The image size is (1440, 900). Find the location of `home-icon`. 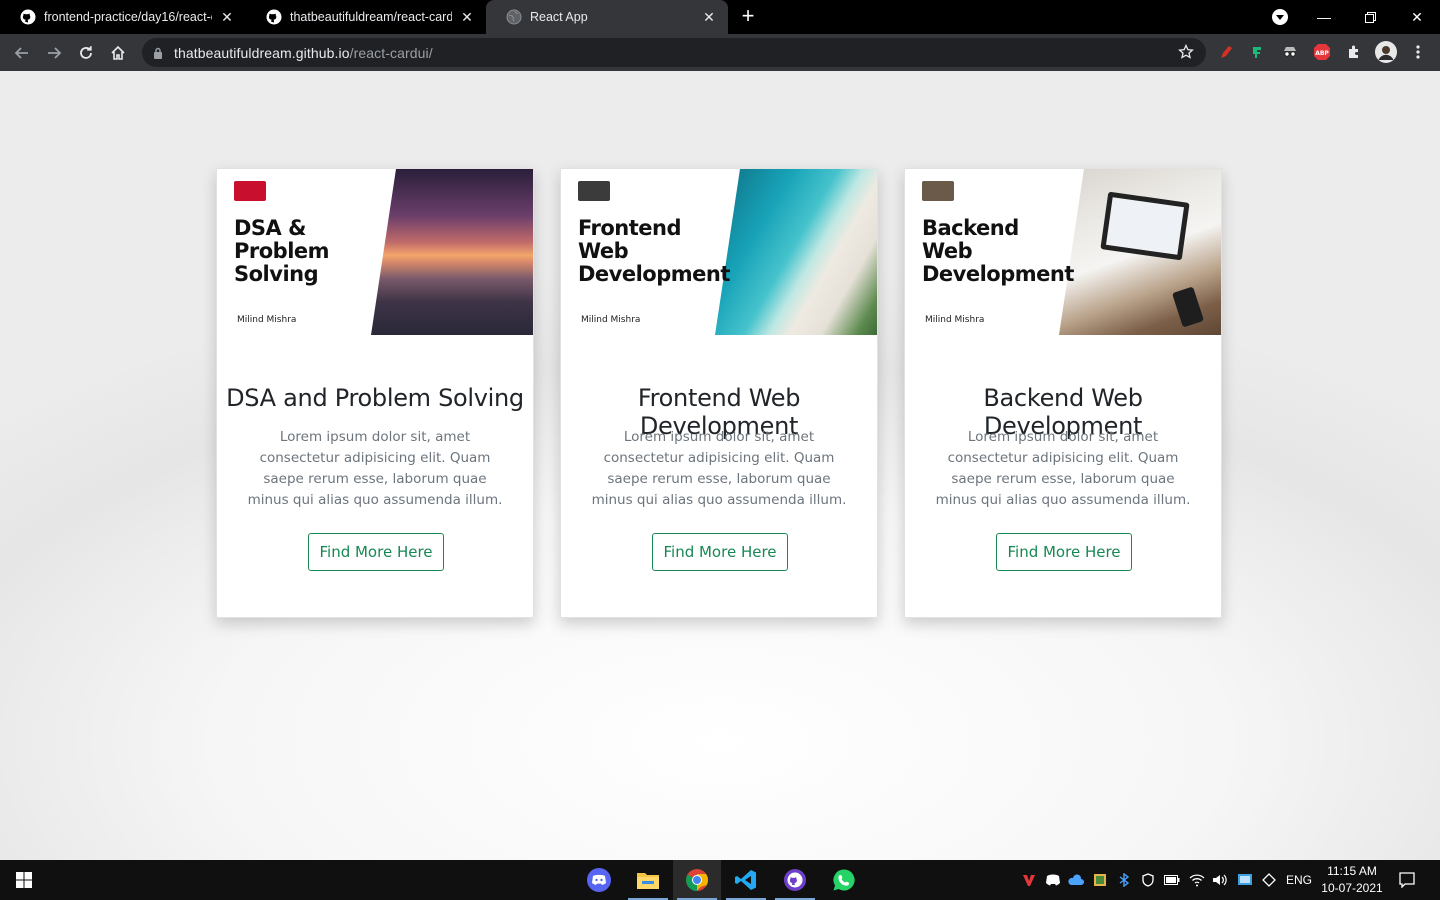

home-icon is located at coordinates (118, 53).